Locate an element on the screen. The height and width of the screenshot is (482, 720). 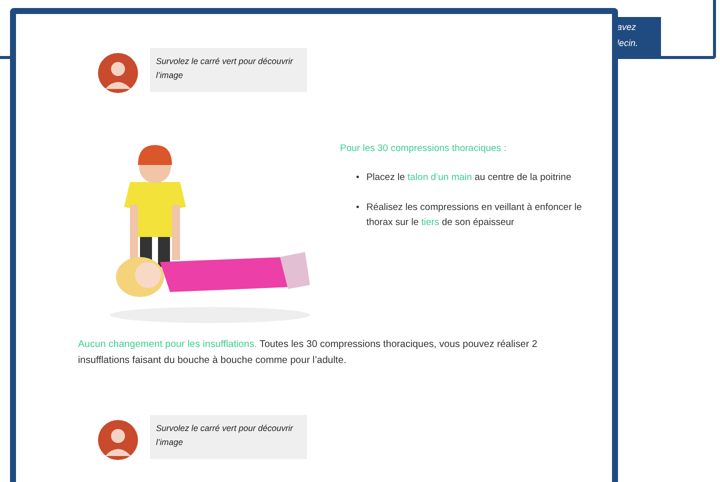
insufflation-paragraph: Aucun changement pour les insufflations. Toutes les 30 compressions thoraciques, vous pouvez réaliser 2 insufflations faisant du bouche à bouche comme pour l’adulte. is located at coordinates (308, 353).